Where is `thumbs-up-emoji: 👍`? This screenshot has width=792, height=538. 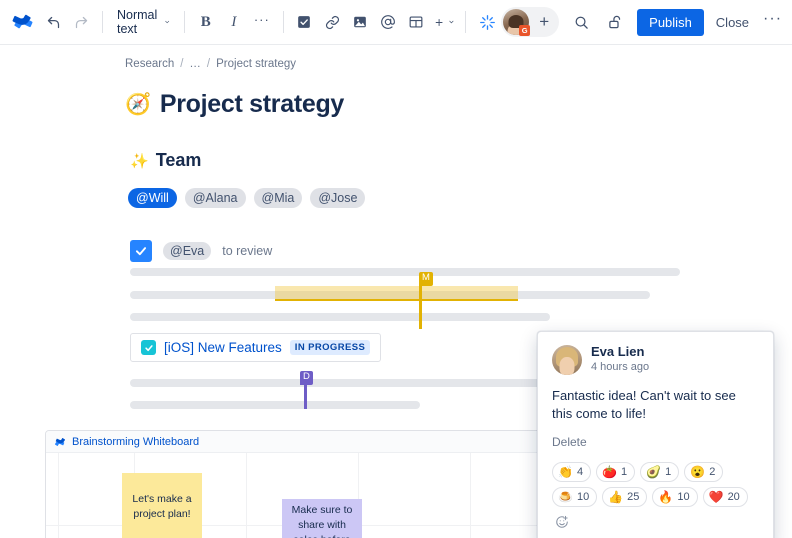
thumbs-up-emoji: 👍 is located at coordinates (616, 497).